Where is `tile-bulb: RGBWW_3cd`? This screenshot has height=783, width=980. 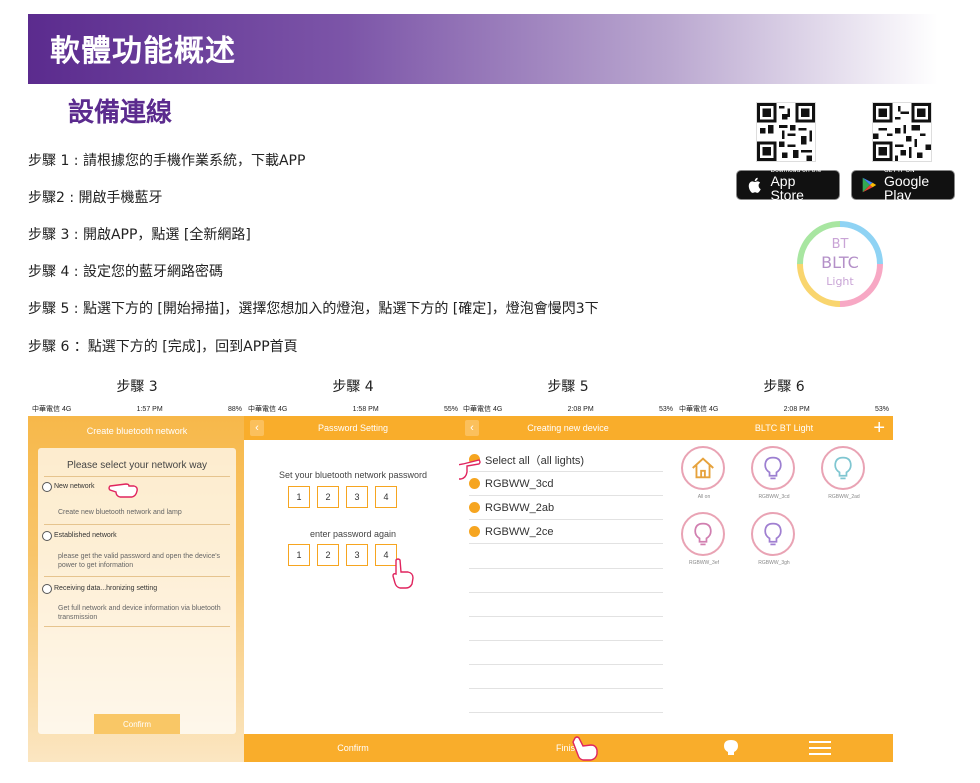 tile-bulb: RGBWW_3cd is located at coordinates (774, 473).